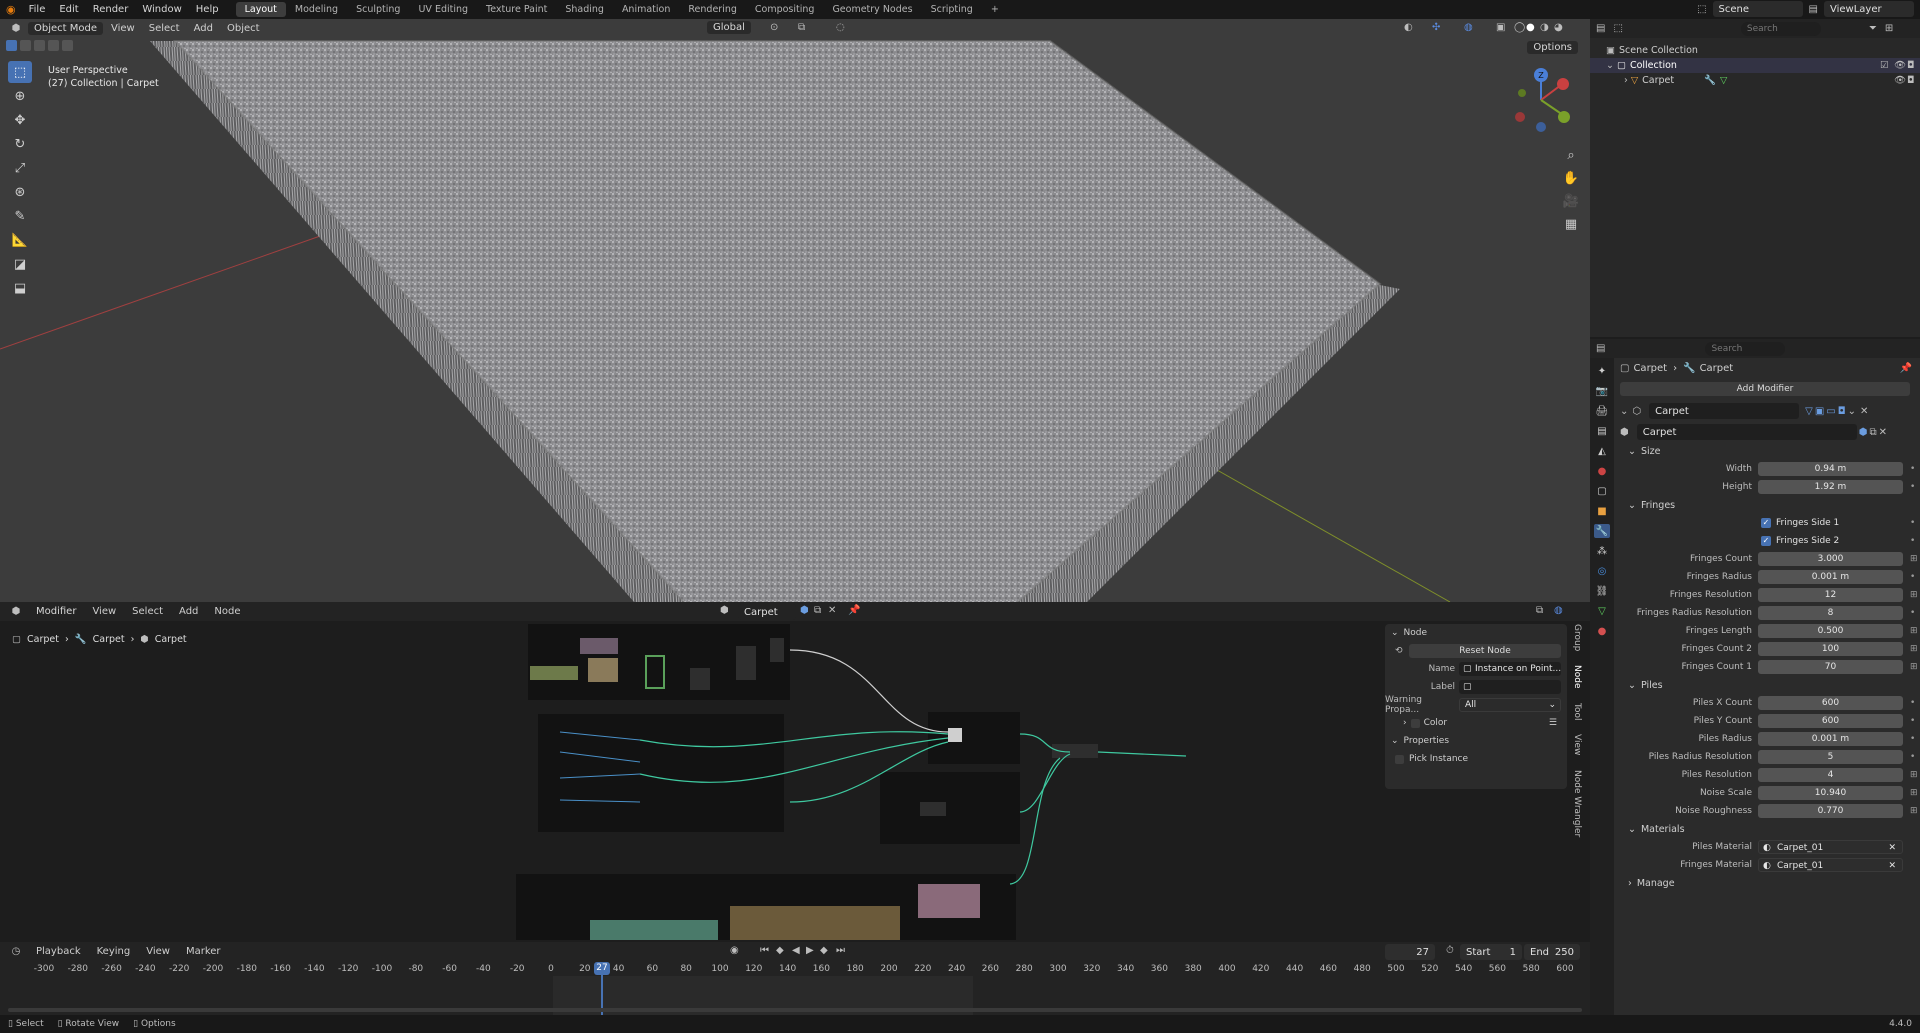 This screenshot has height=1033, width=1920. What do you see at coordinates (1766, 541) in the screenshot?
I see `fringes-side2-checkbox: ✓` at bounding box center [1766, 541].